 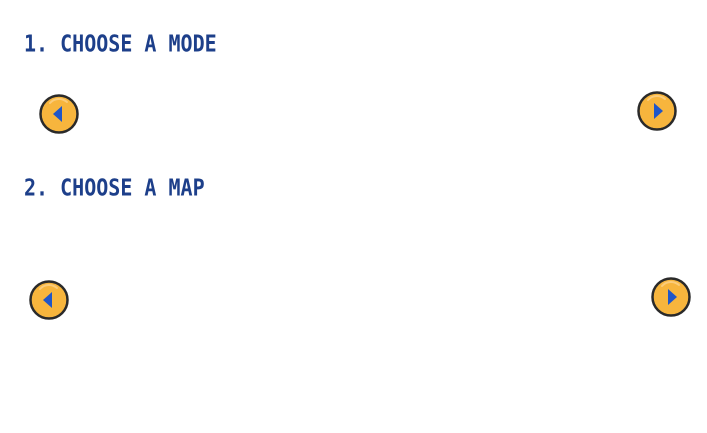 What do you see at coordinates (120, 43) in the screenshot?
I see `mode-section-title: 1. CHOOSE A MODE` at bounding box center [120, 43].